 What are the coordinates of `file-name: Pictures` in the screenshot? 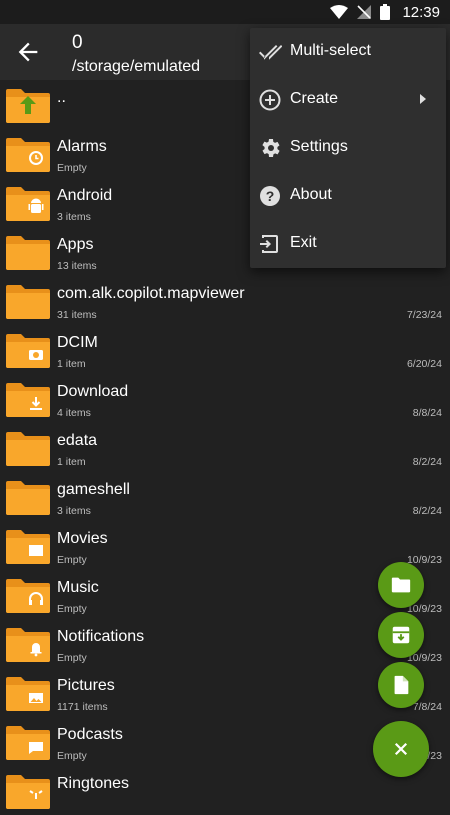 It's located at (86, 685).